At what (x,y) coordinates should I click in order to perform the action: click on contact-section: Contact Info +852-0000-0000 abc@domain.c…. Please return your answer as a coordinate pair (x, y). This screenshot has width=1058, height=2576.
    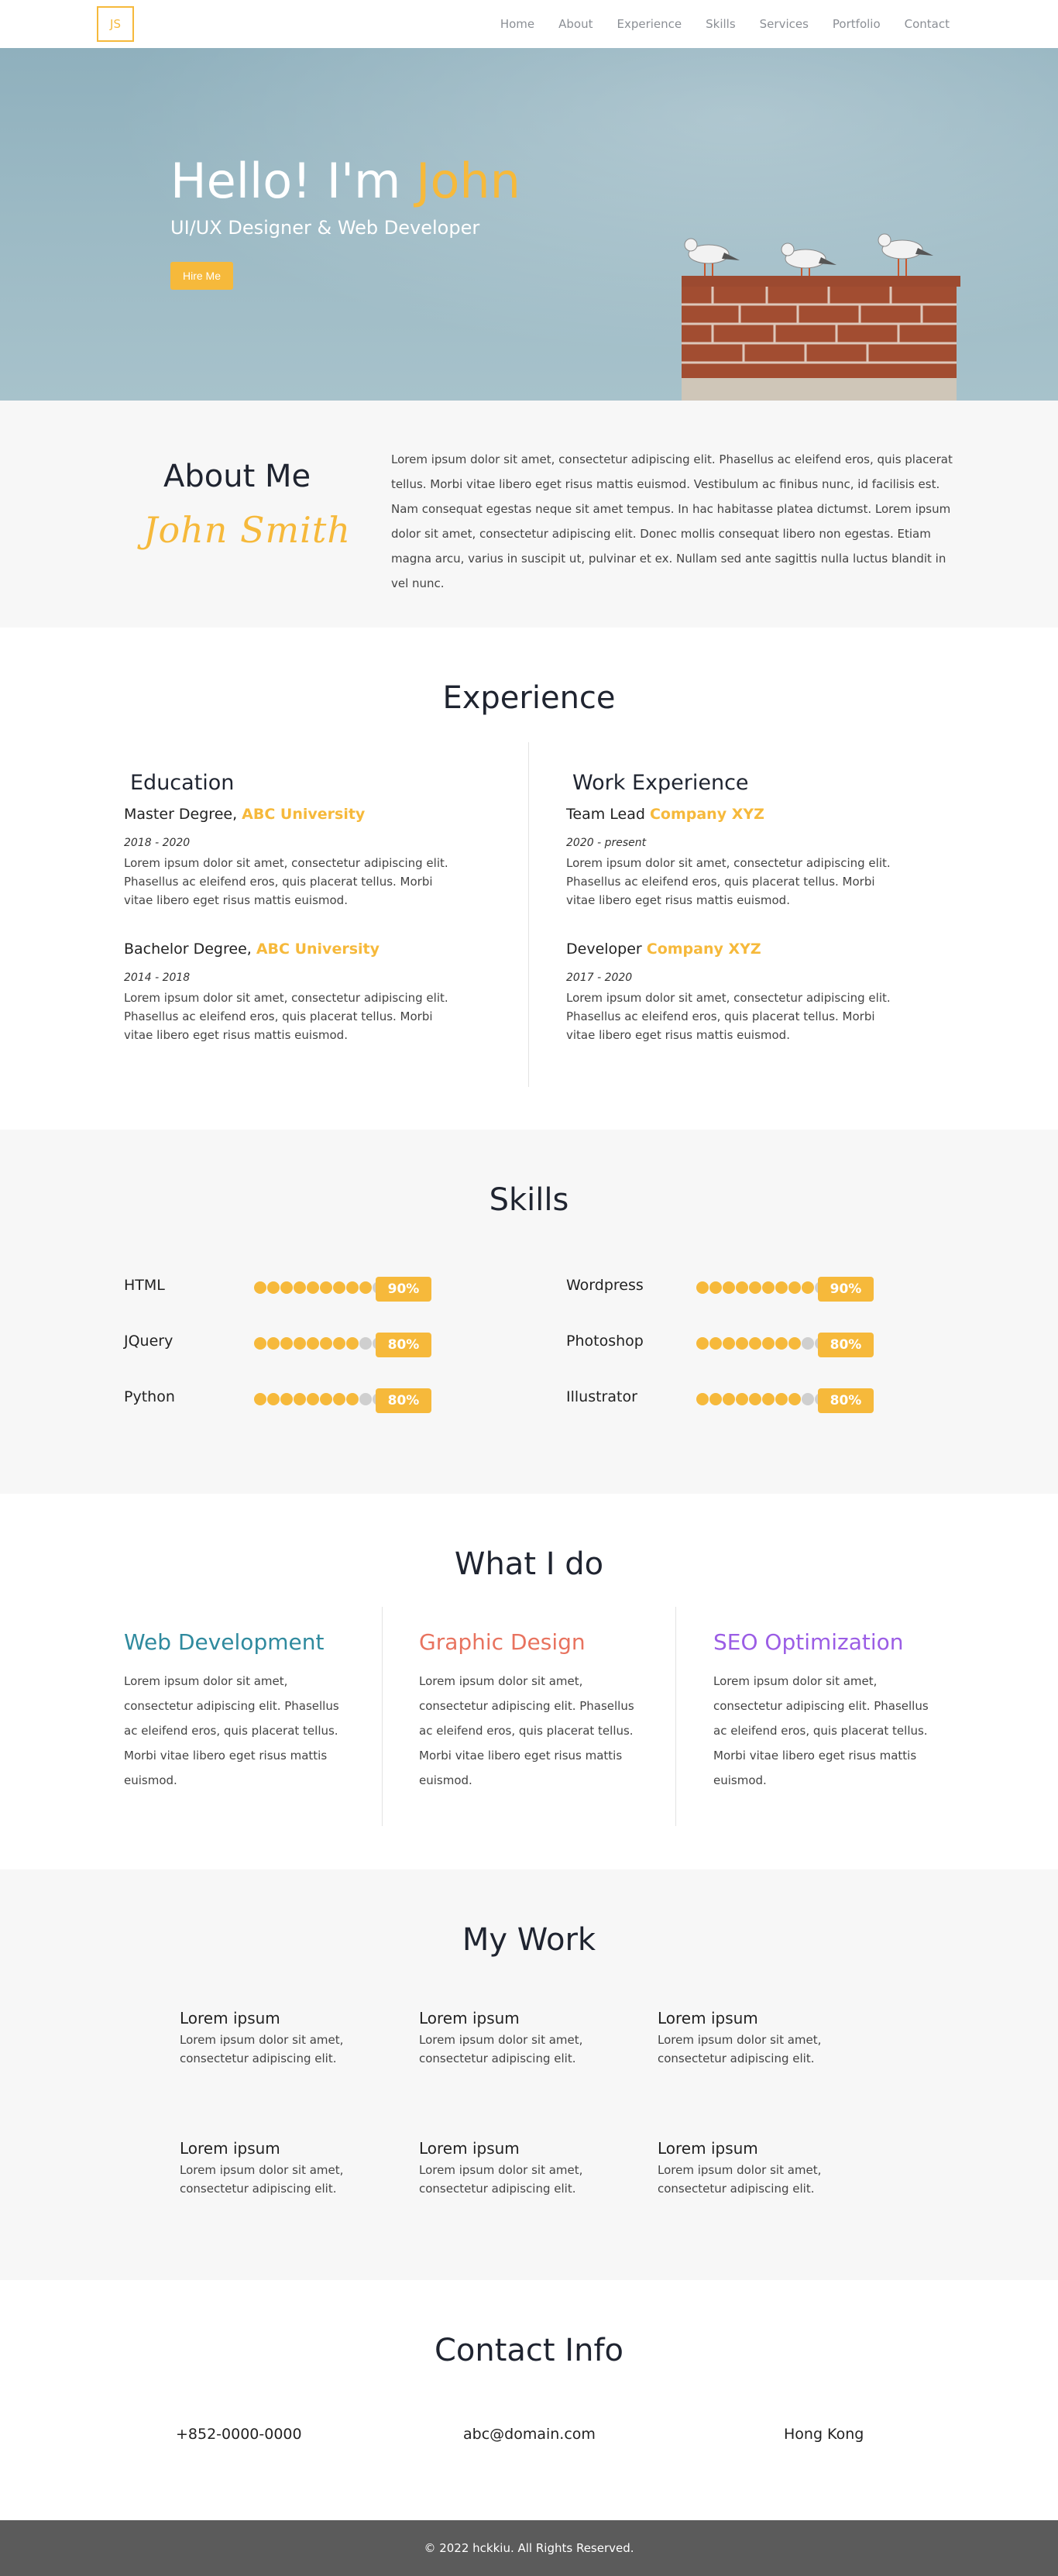
    Looking at the image, I should click on (529, 2400).